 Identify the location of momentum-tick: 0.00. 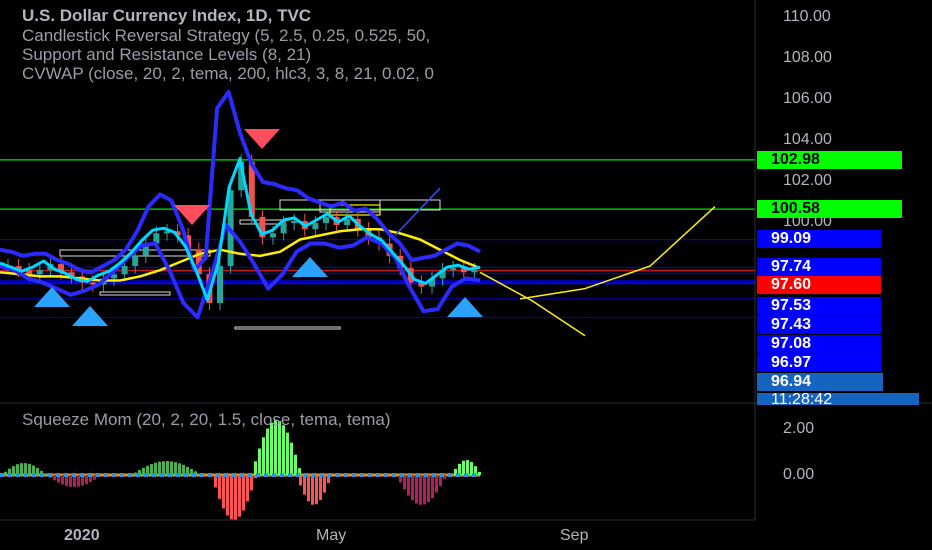
(799, 474).